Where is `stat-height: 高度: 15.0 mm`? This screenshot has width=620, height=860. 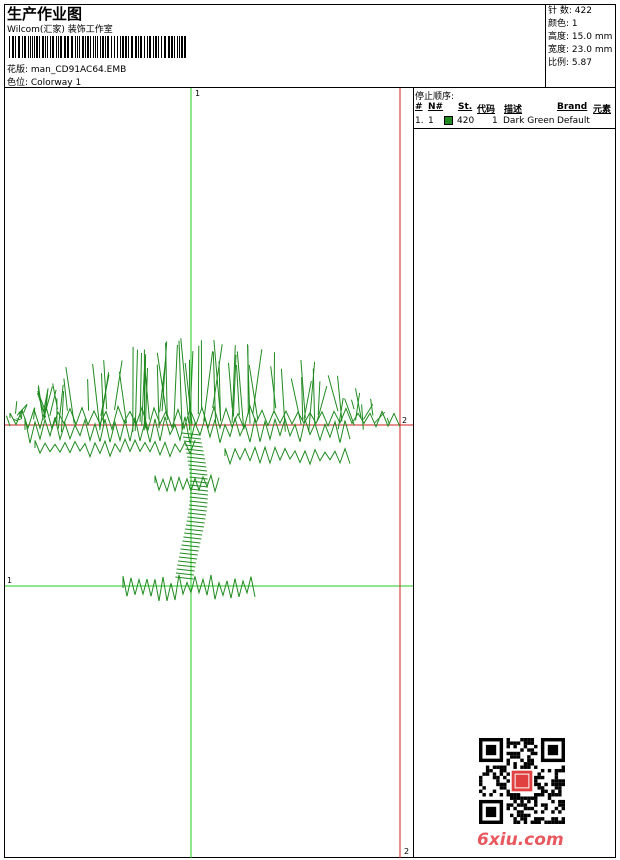 stat-height: 高度: 15.0 mm is located at coordinates (580, 37).